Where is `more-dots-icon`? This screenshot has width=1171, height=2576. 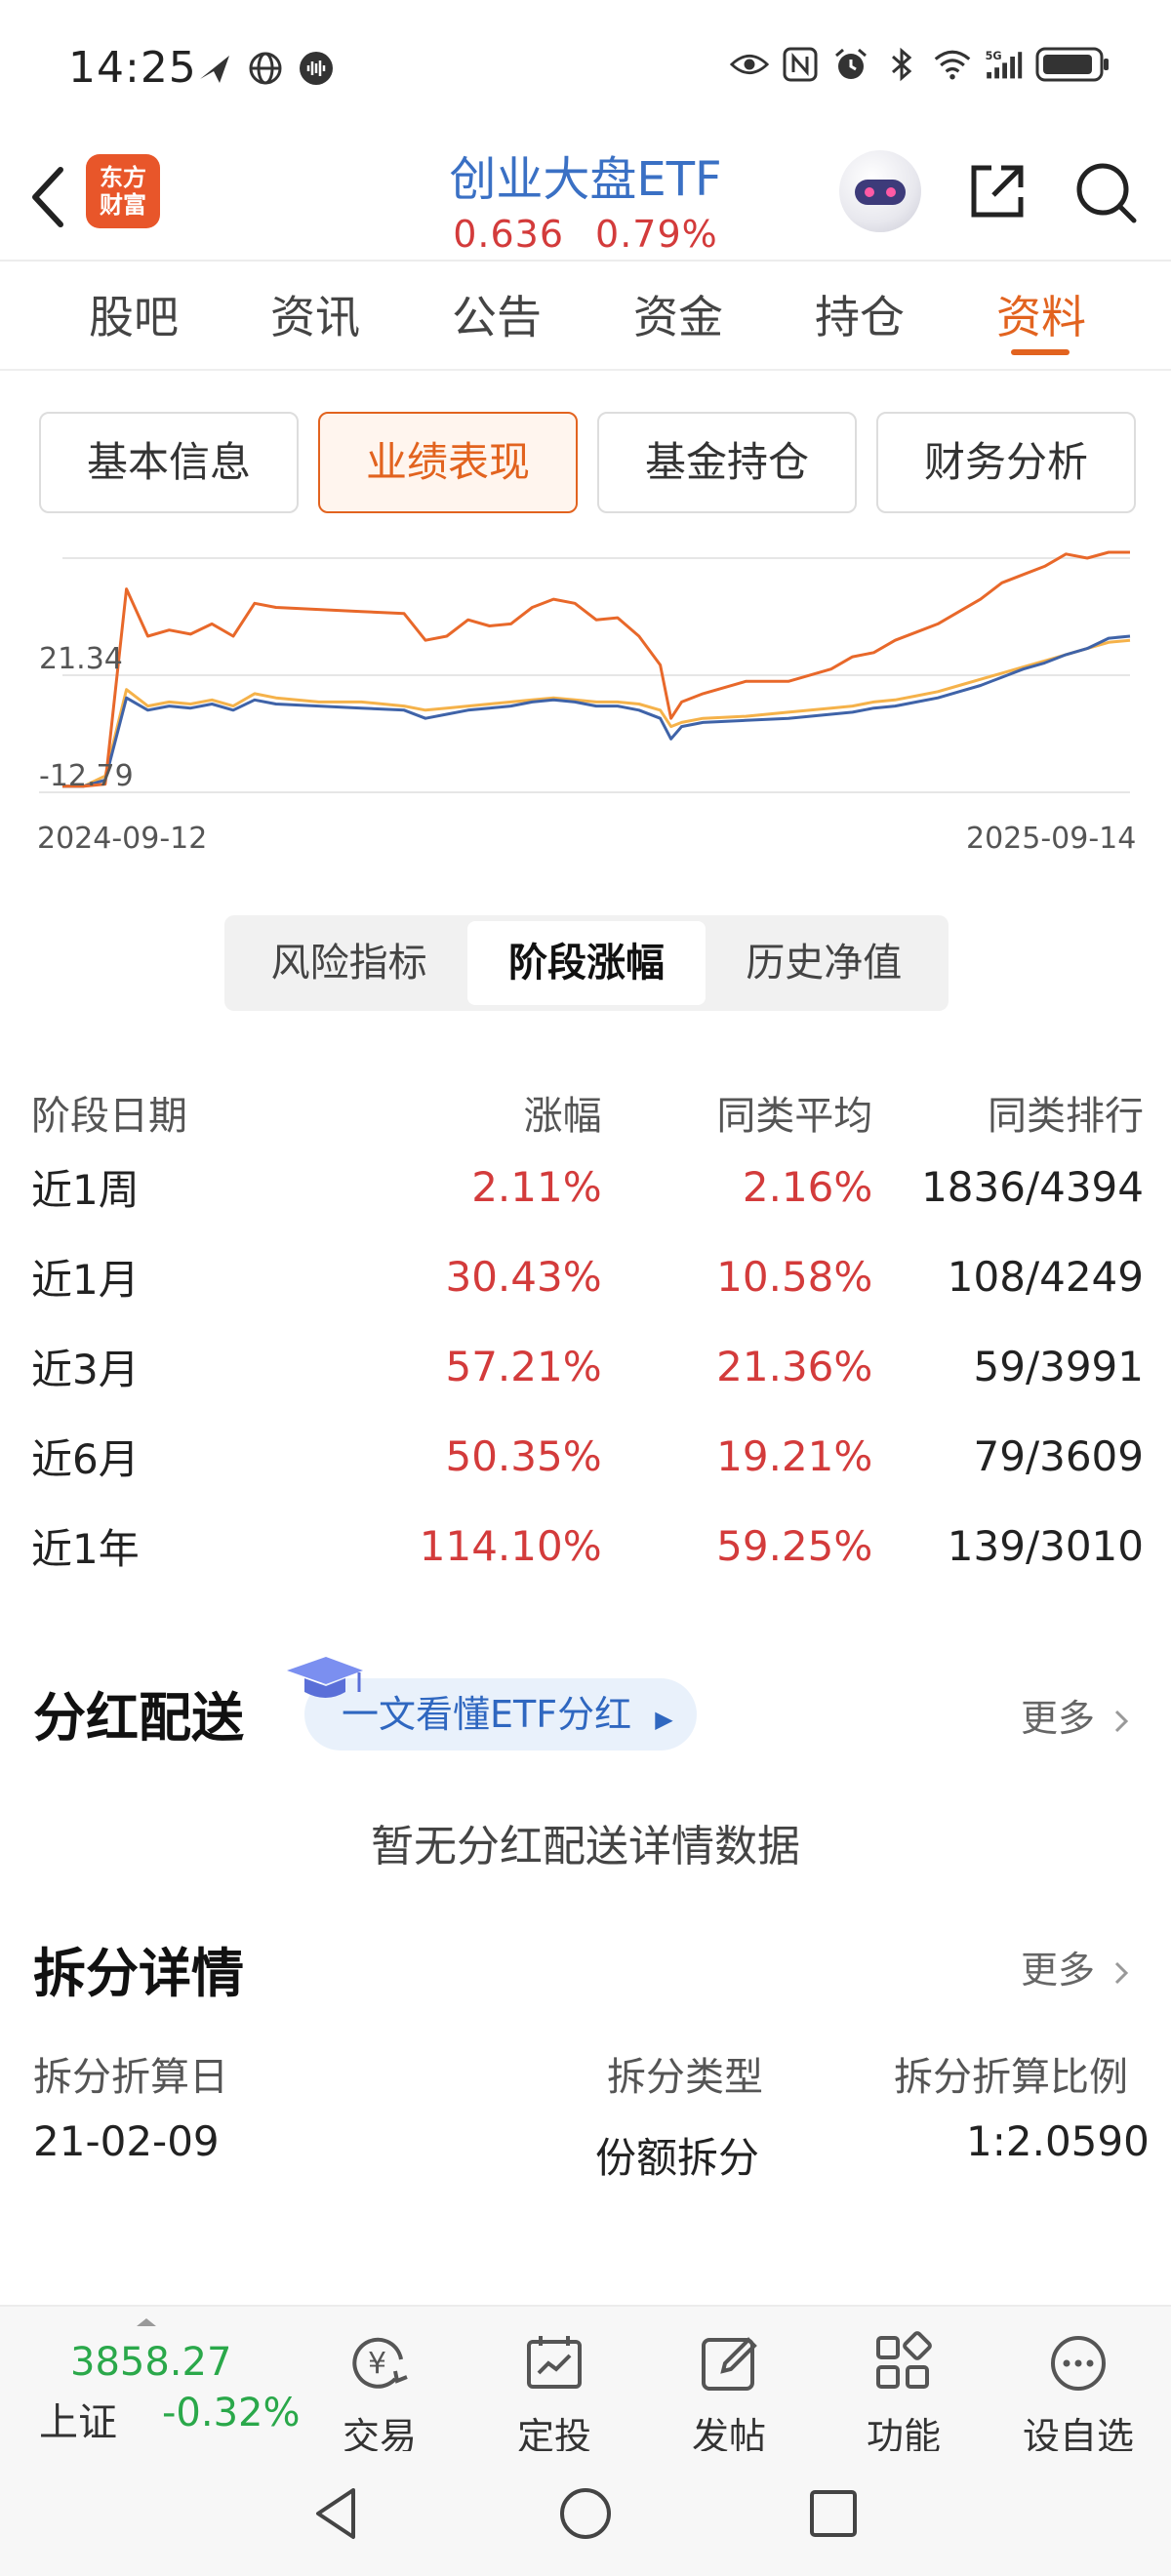 more-dots-icon is located at coordinates (1078, 2363).